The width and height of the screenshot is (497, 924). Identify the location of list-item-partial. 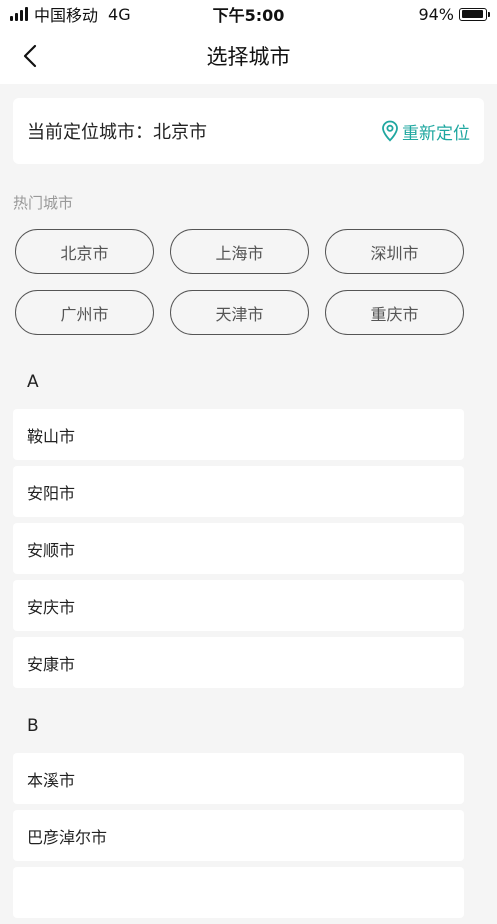
(238, 892).